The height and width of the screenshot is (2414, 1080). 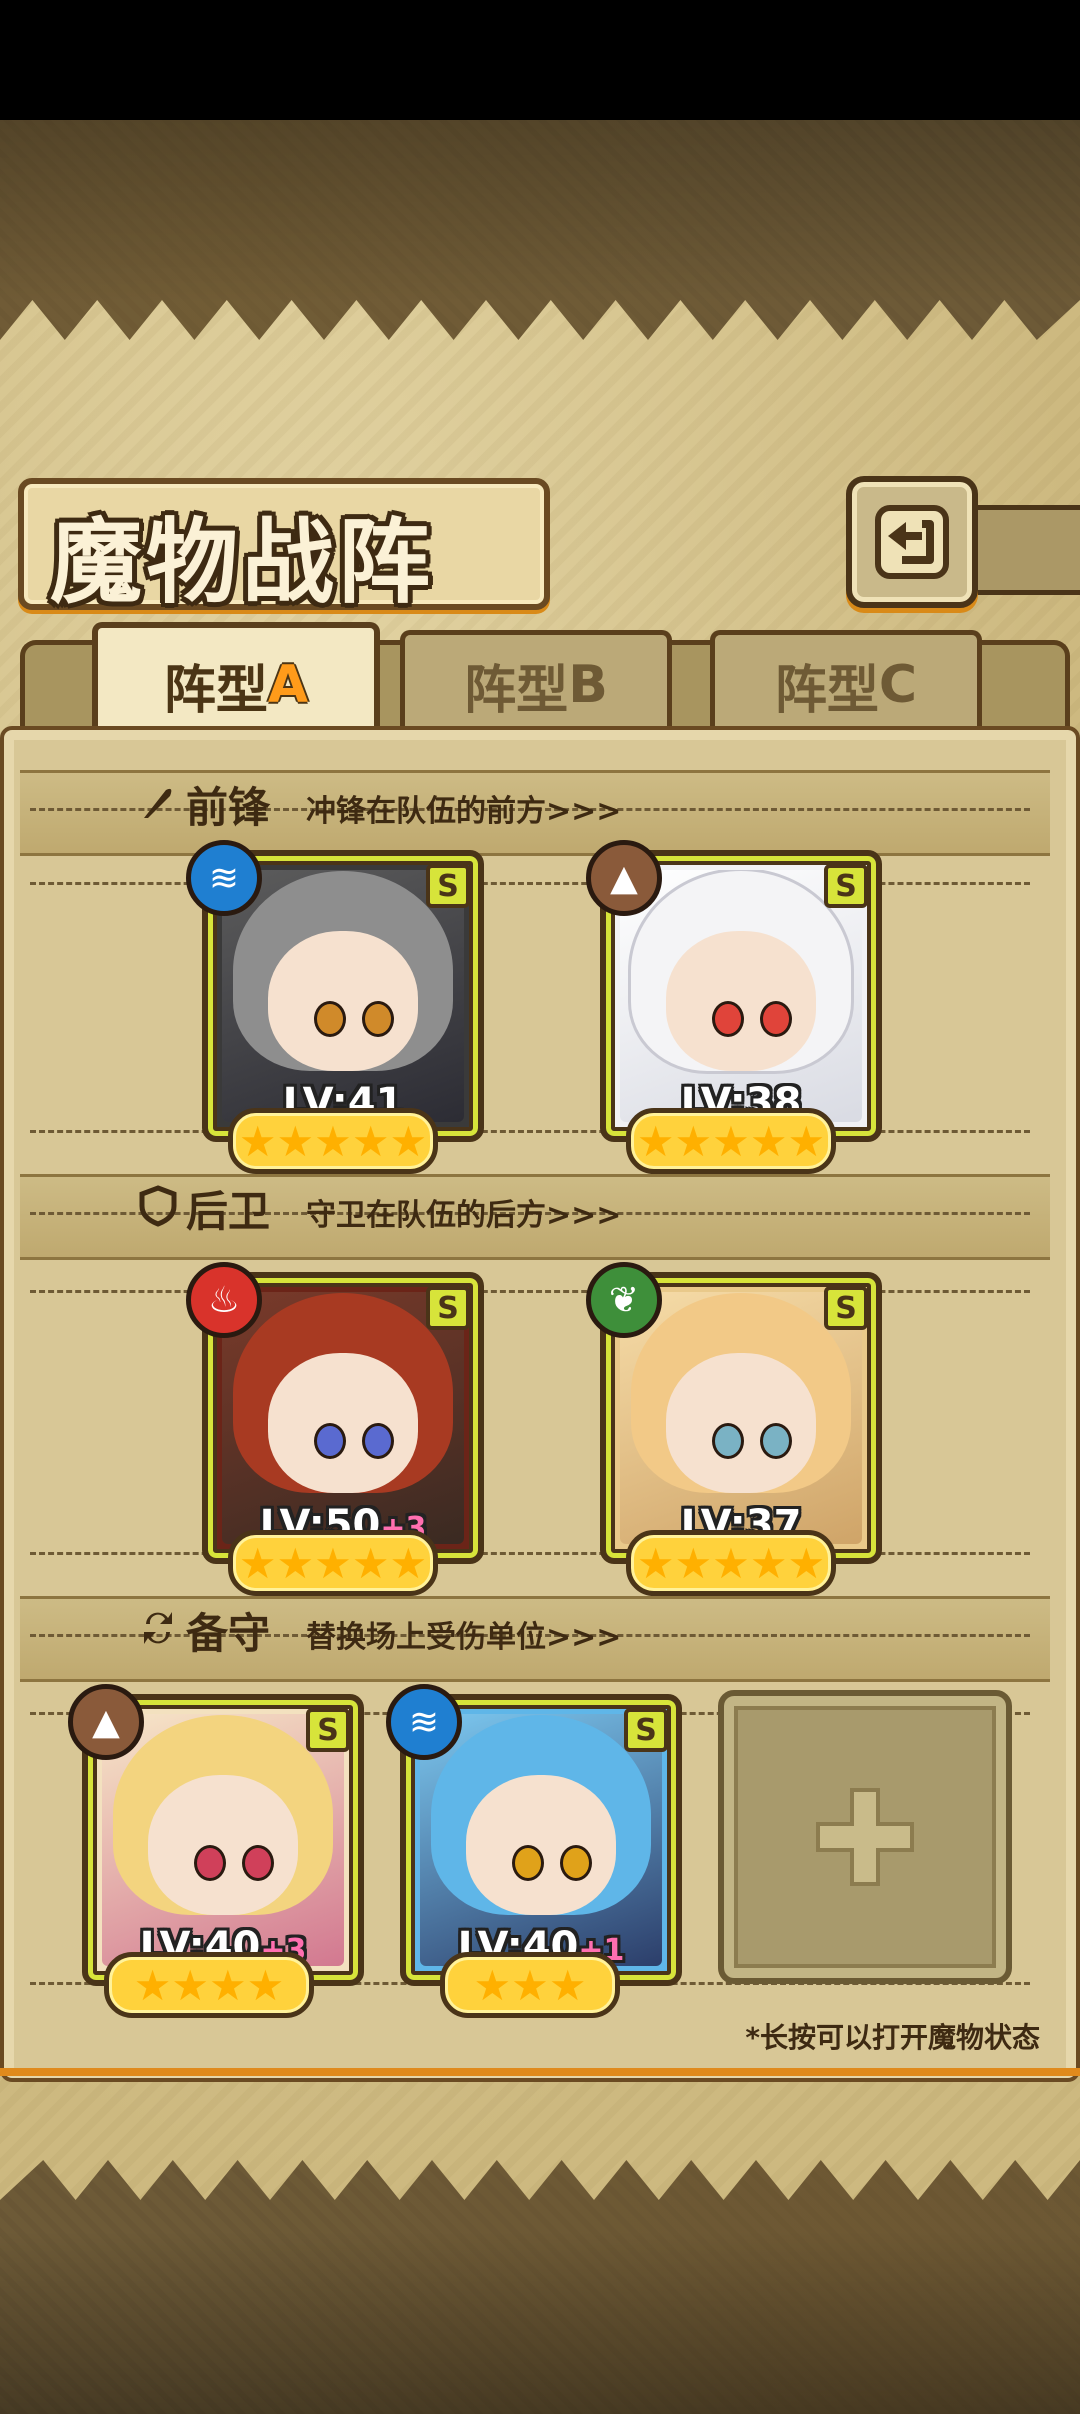 What do you see at coordinates (209, 1985) in the screenshot?
I see `star-rating: ★★★★` at bounding box center [209, 1985].